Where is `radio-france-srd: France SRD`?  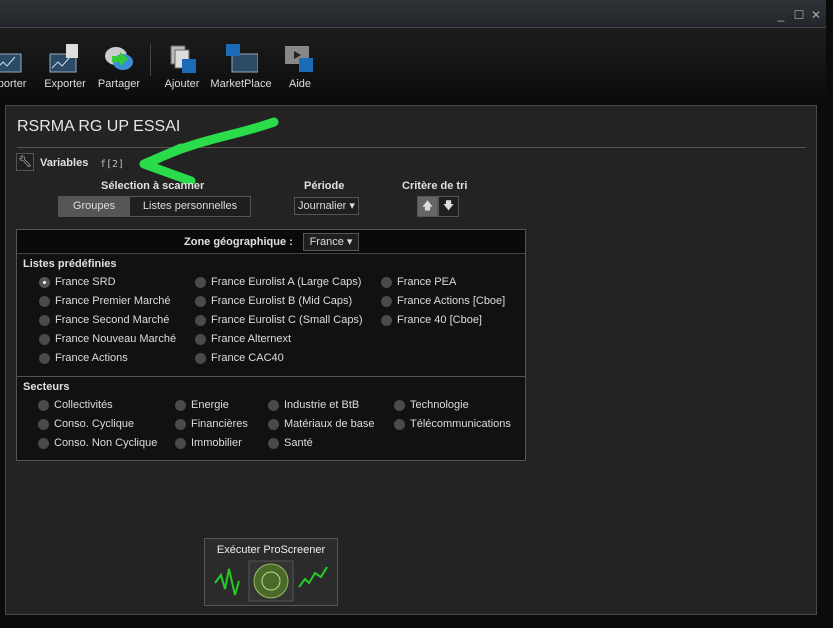 radio-france-srd: France SRD is located at coordinates (77, 282).